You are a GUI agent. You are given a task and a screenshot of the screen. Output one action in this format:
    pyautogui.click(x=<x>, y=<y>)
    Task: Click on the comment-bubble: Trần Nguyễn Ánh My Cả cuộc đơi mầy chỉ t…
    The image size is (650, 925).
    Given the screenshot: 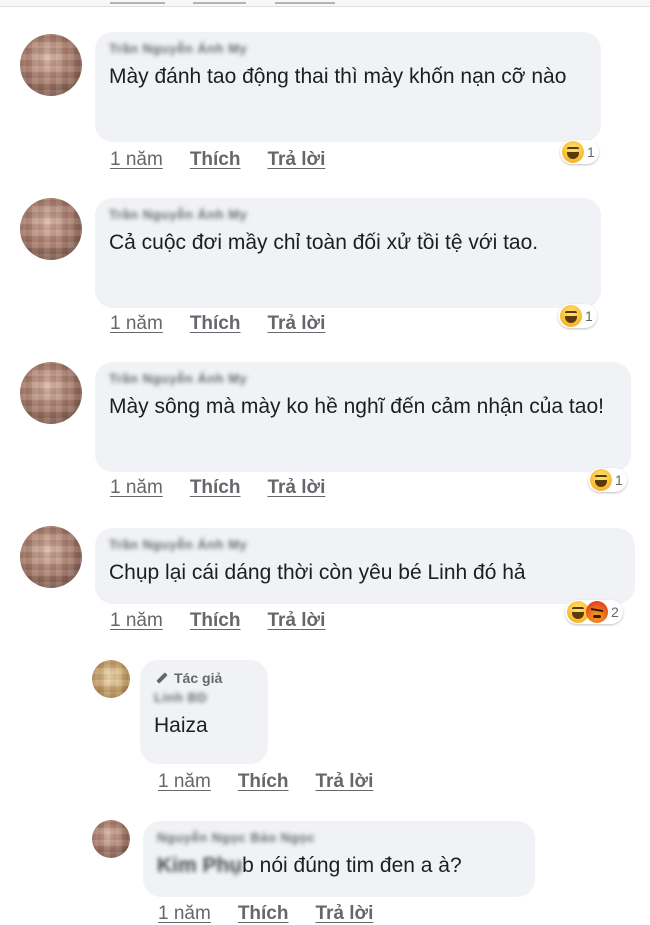 What is the action you would take?
    pyautogui.click(x=348, y=253)
    